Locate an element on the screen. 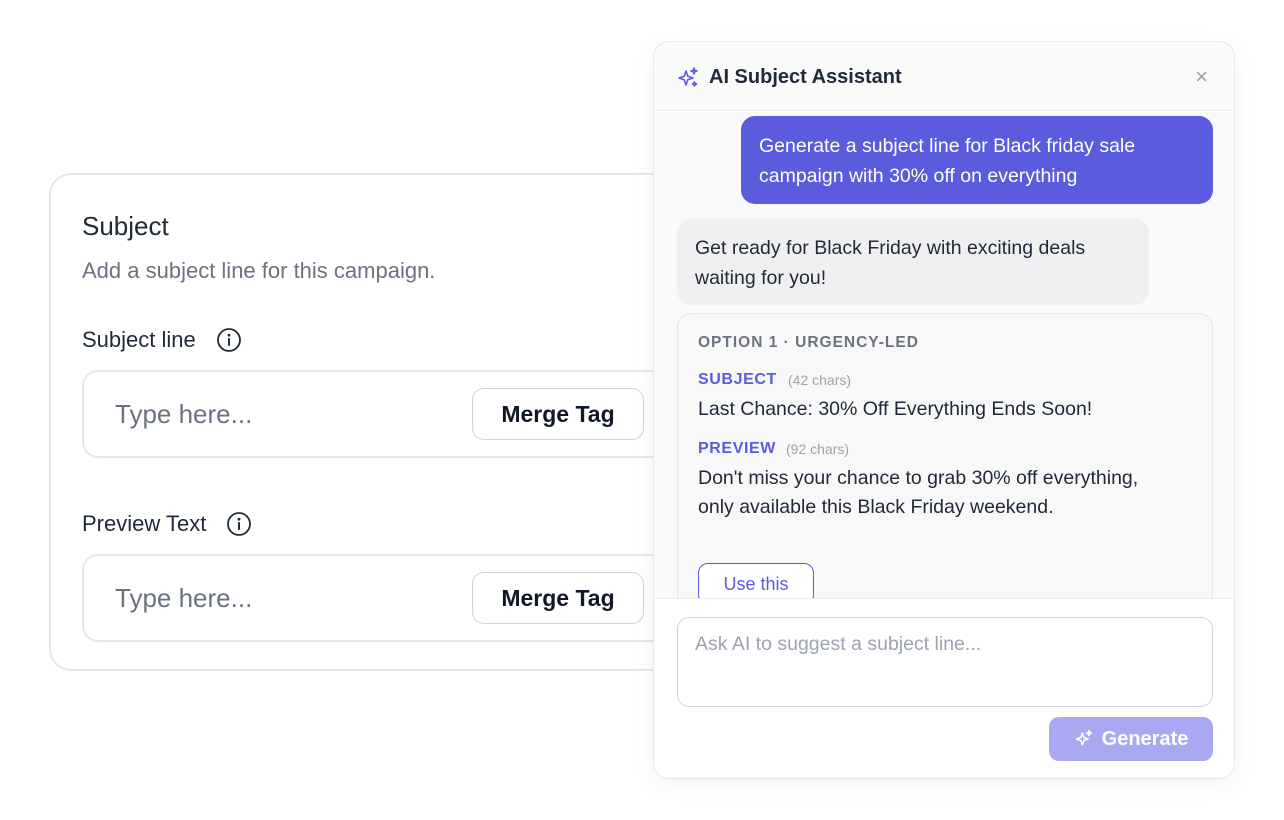 This screenshot has height=820, width=1284. subject-line-label-row: Subject line is located at coordinates (162, 340).